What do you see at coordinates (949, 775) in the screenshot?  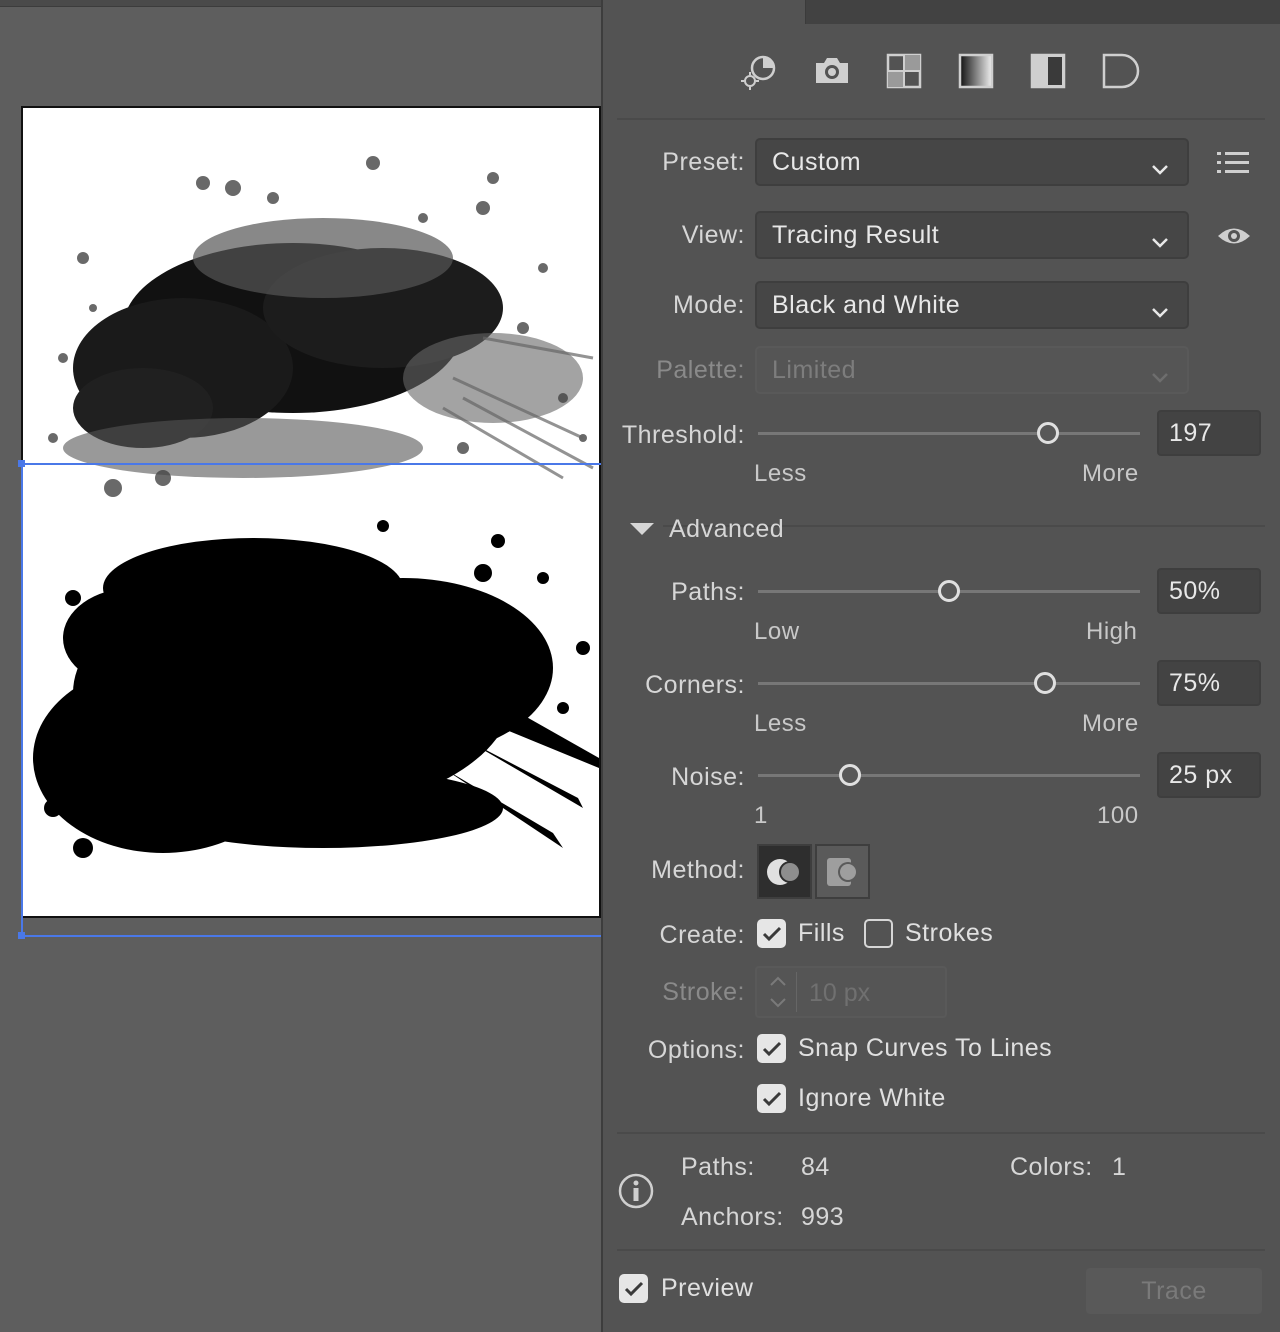 I see `noise-slider` at bounding box center [949, 775].